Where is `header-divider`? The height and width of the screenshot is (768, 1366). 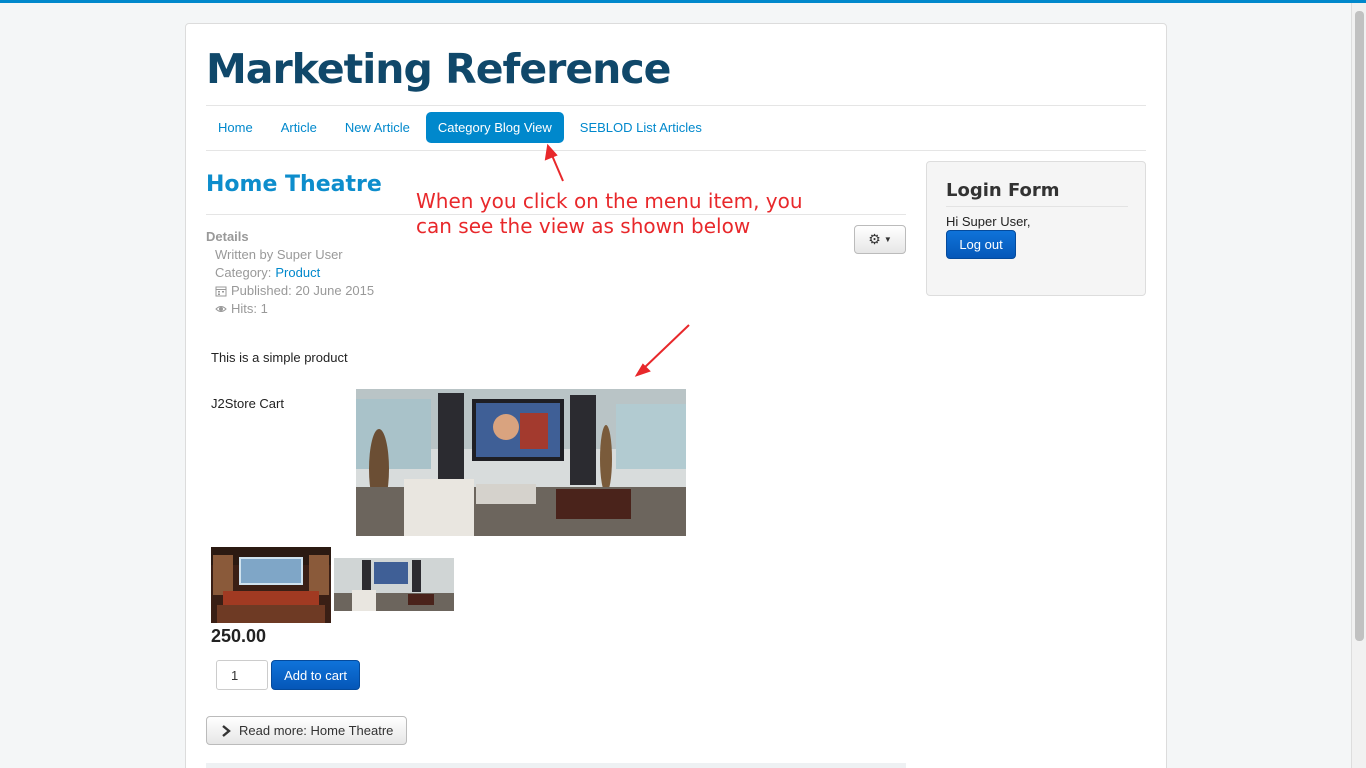
header-divider is located at coordinates (676, 105).